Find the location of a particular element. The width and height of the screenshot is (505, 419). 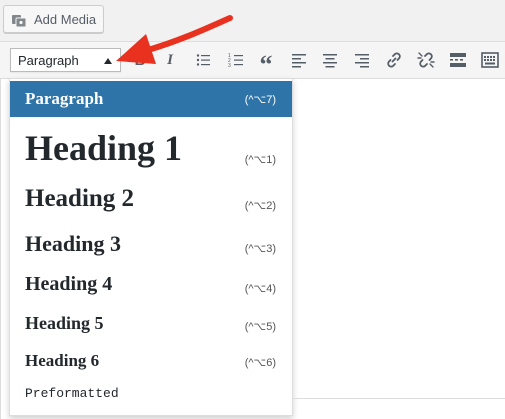

align-left-icon is located at coordinates (299, 61).